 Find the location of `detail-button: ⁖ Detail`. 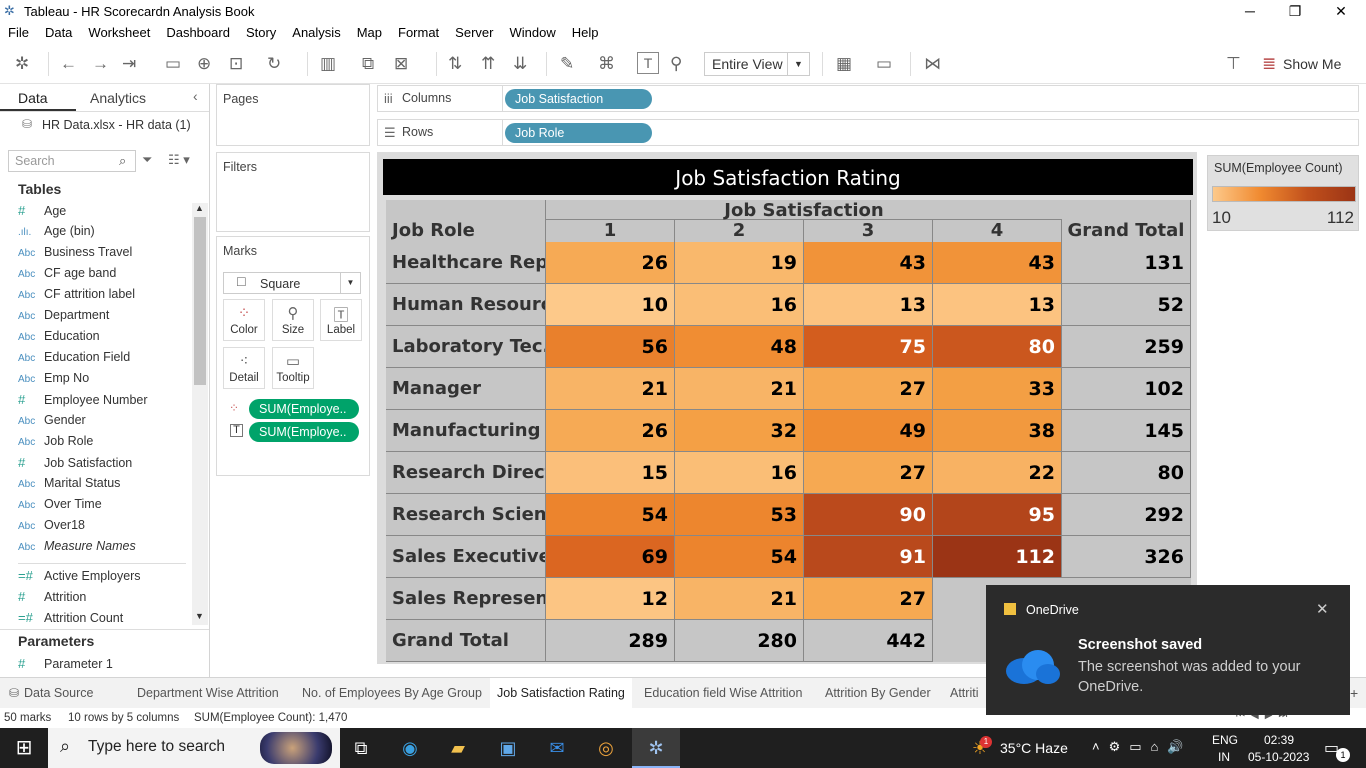

detail-button: ⁖ Detail is located at coordinates (244, 368).